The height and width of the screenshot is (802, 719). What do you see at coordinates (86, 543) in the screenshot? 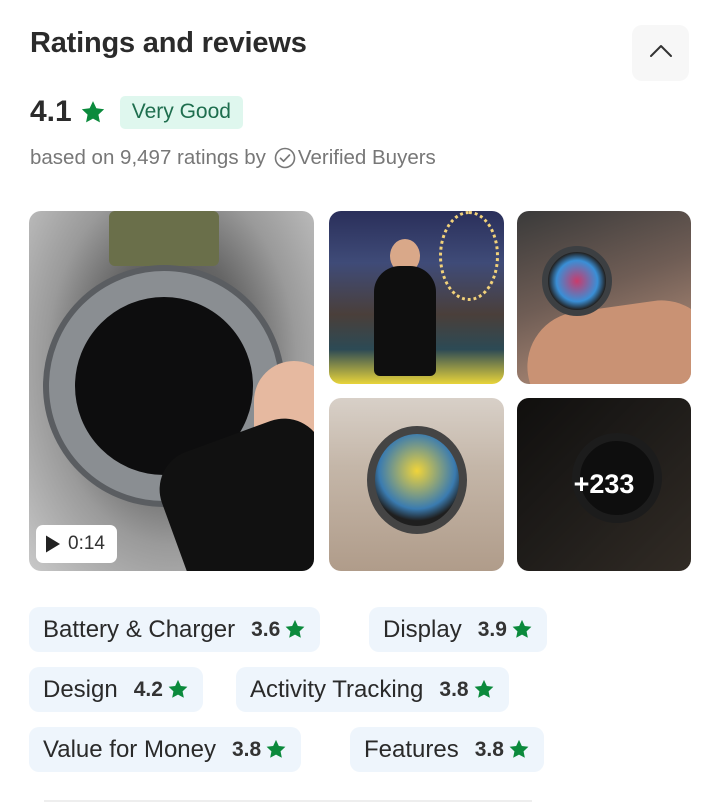
I see `video-duration: 0:14` at bounding box center [86, 543].